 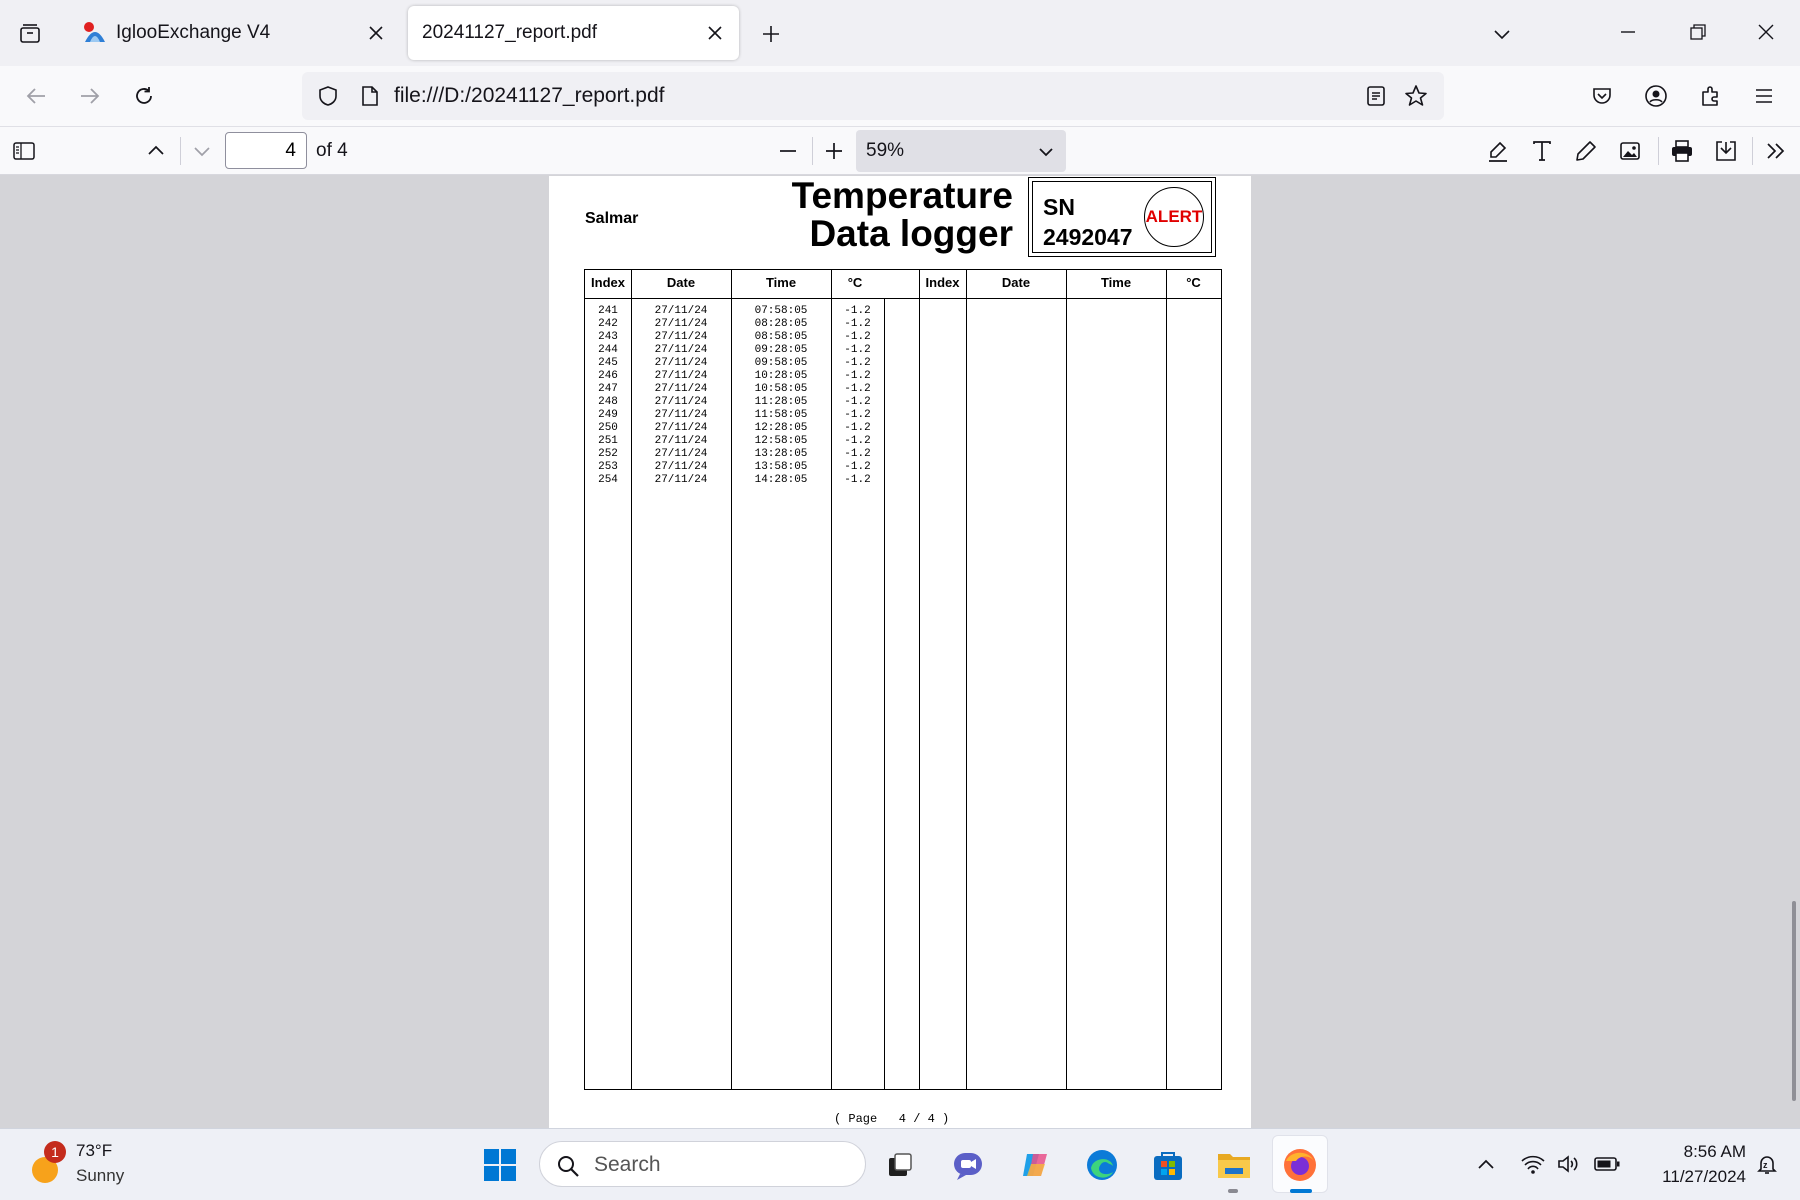 I want to click on table-cell: 14:28:05, so click(x=781, y=480).